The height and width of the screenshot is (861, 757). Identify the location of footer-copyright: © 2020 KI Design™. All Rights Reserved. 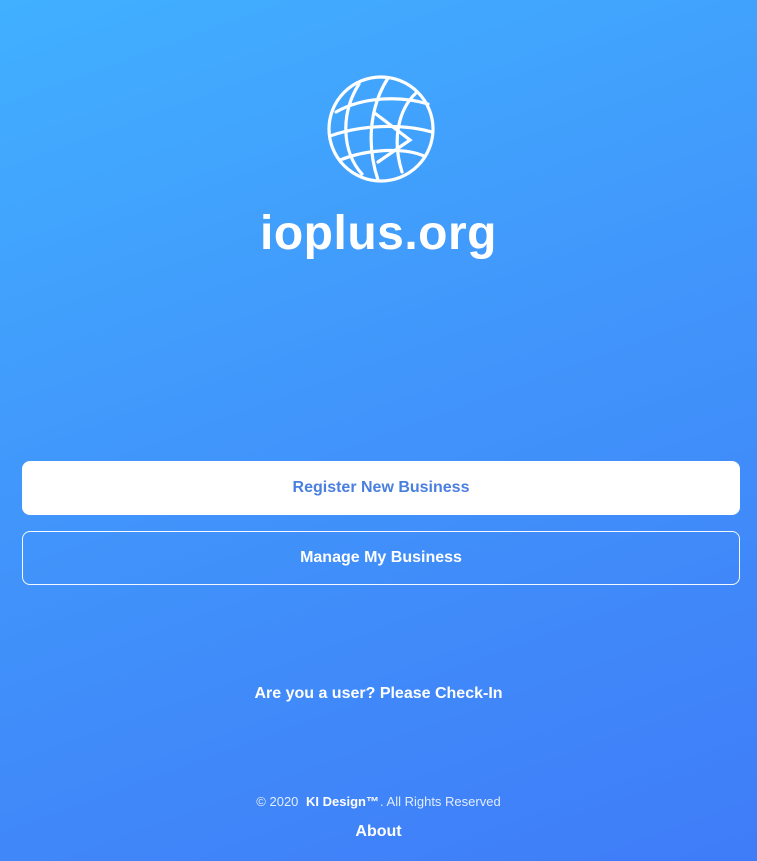
(378, 802).